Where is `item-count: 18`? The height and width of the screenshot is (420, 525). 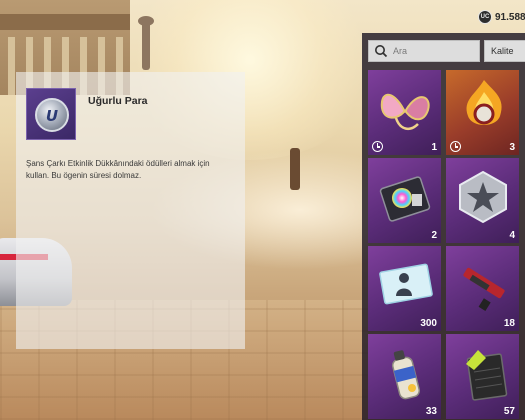
item-count: 18 is located at coordinates (509, 323).